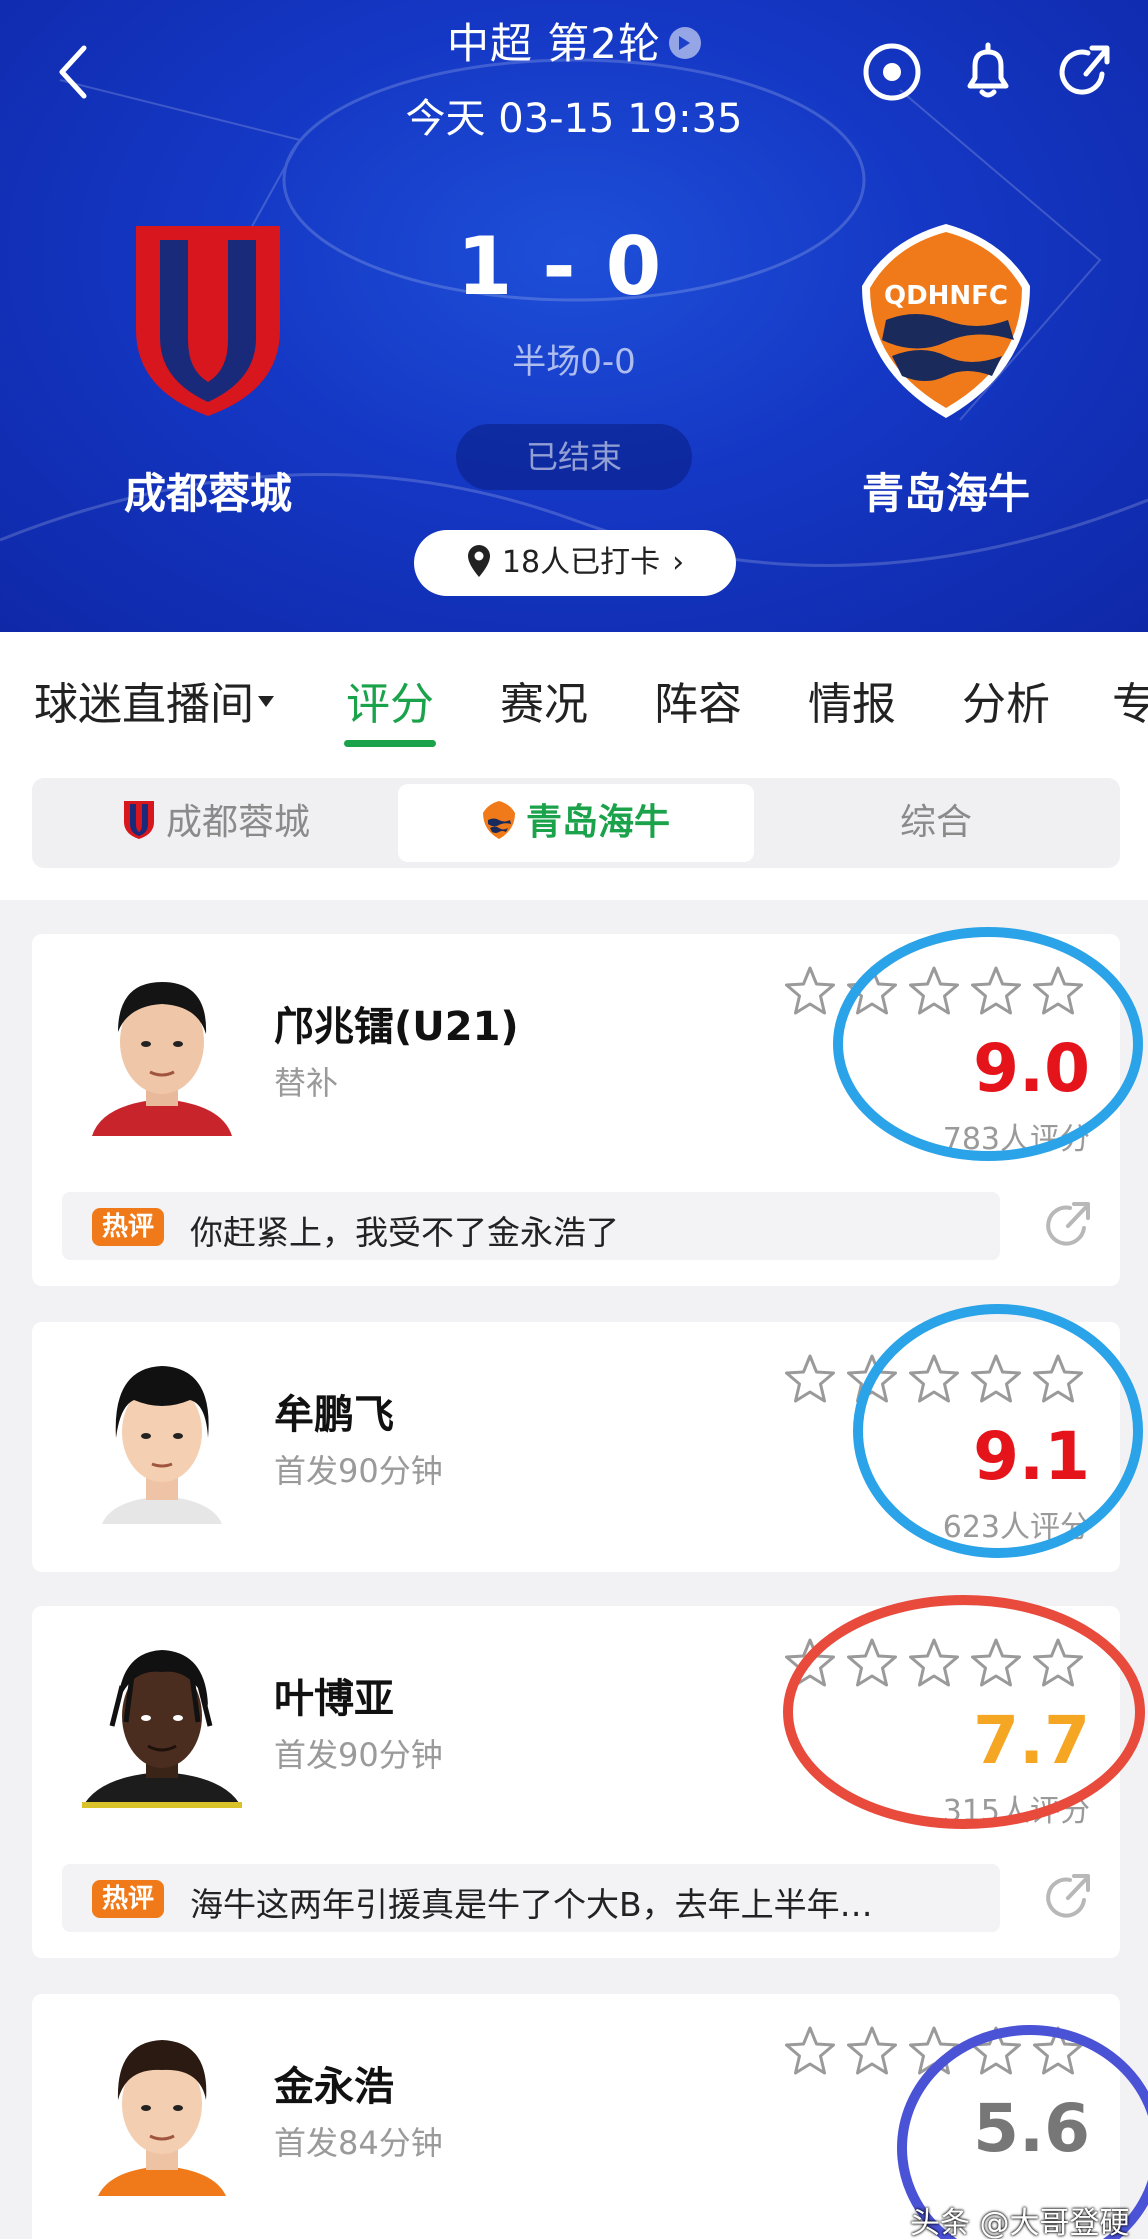 This screenshot has width=1148, height=2239. Describe the element at coordinates (544, 700) in the screenshot. I see `tab-match-events: 赛况` at that location.